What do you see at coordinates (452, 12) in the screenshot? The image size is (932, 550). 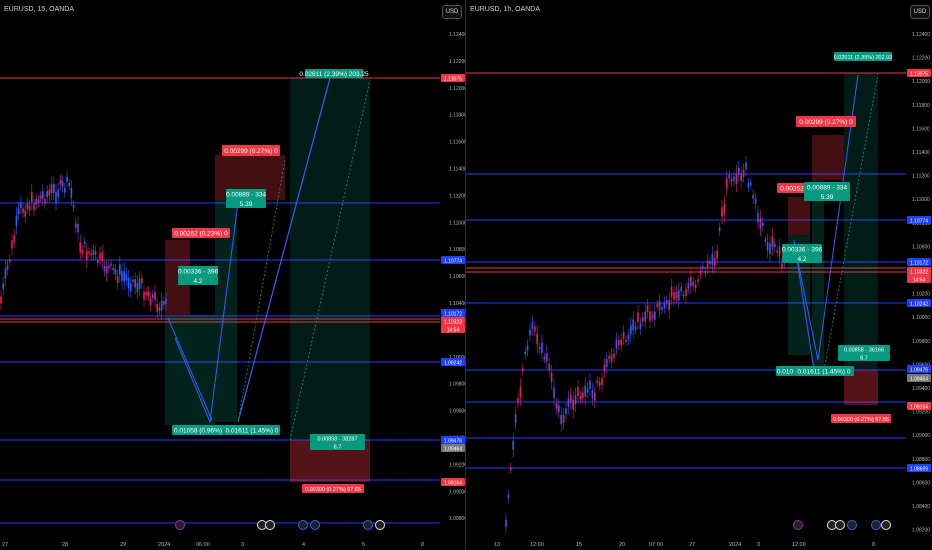 I see `left-currency-button: USD` at bounding box center [452, 12].